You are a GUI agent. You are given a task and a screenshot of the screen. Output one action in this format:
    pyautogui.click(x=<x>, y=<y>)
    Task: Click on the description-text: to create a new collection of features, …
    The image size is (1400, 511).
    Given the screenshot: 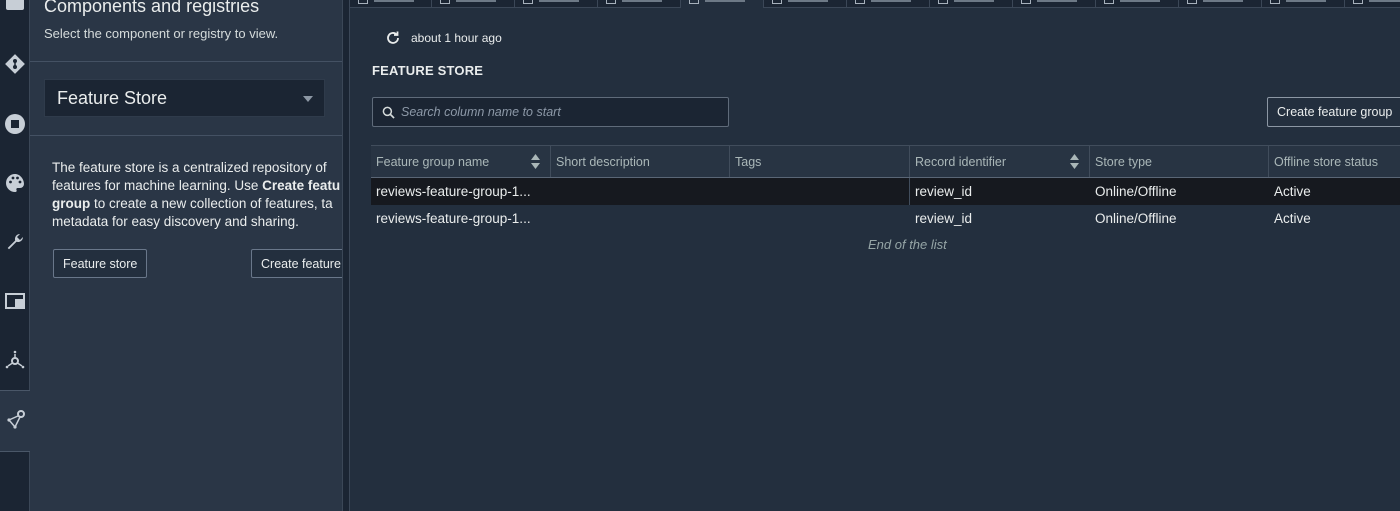 What is the action you would take?
    pyautogui.click(x=211, y=203)
    